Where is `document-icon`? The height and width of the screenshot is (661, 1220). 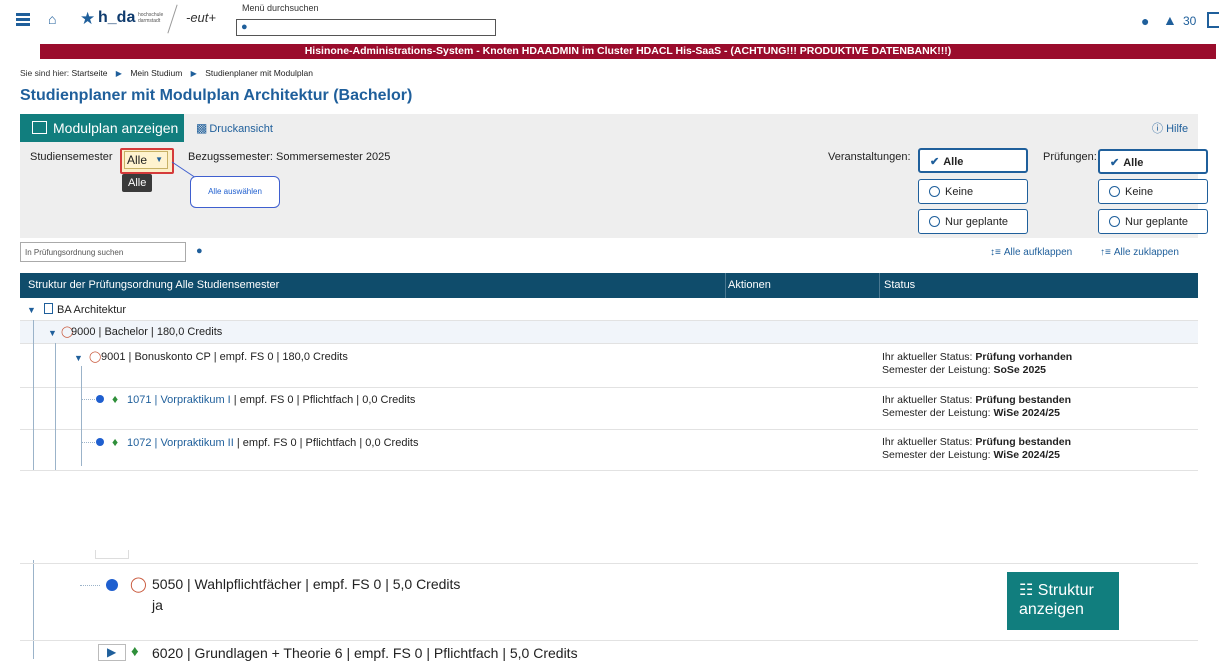
document-icon is located at coordinates (48, 308).